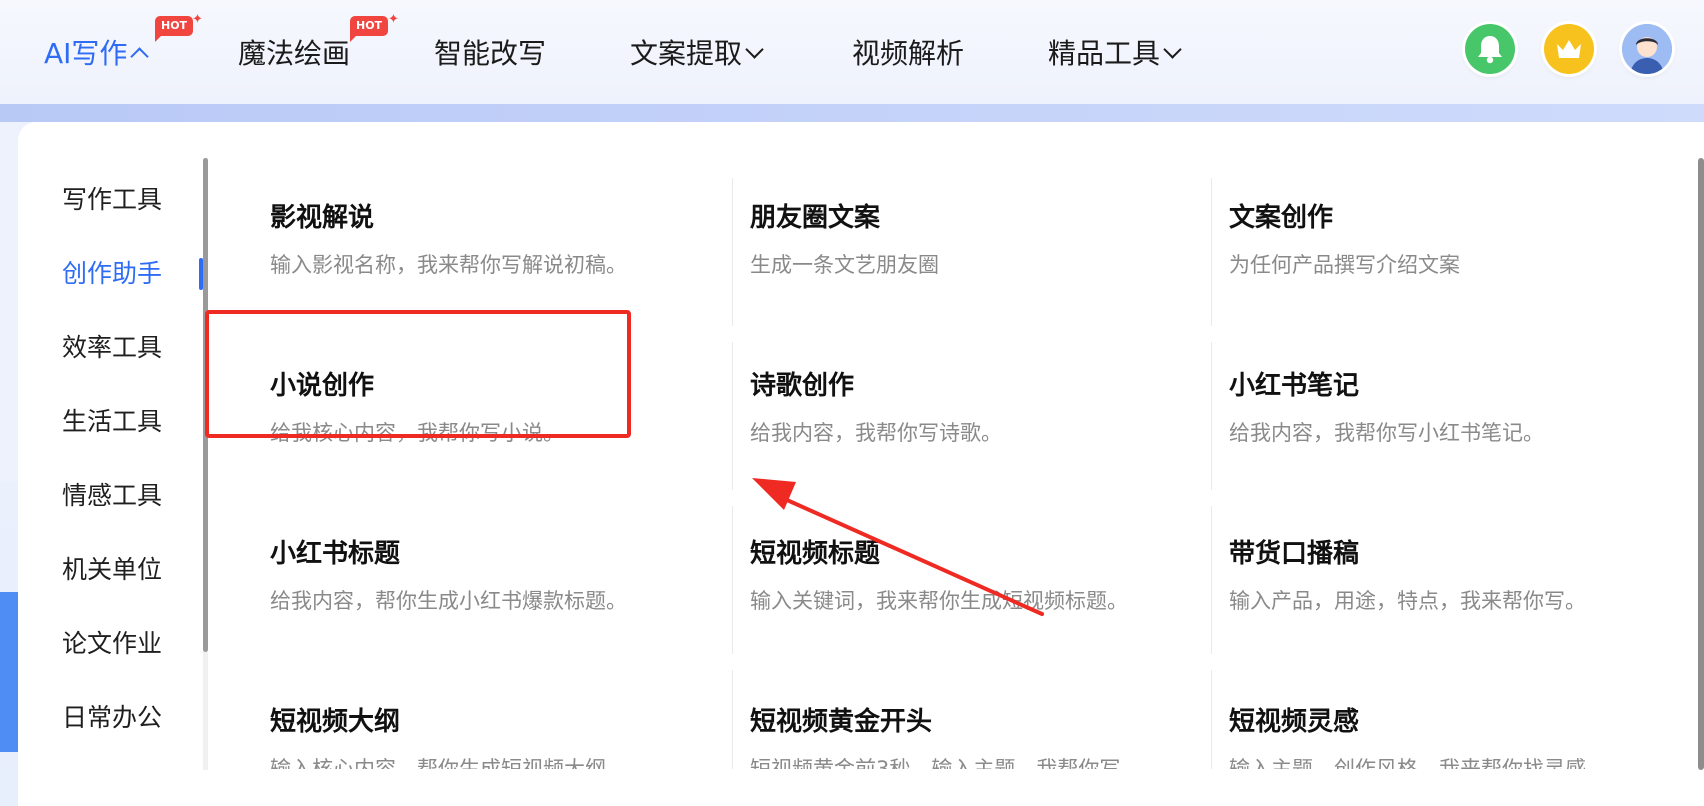 This screenshot has width=1704, height=806. I want to click on tool-grid-scrollbar, so click(1701, 464).